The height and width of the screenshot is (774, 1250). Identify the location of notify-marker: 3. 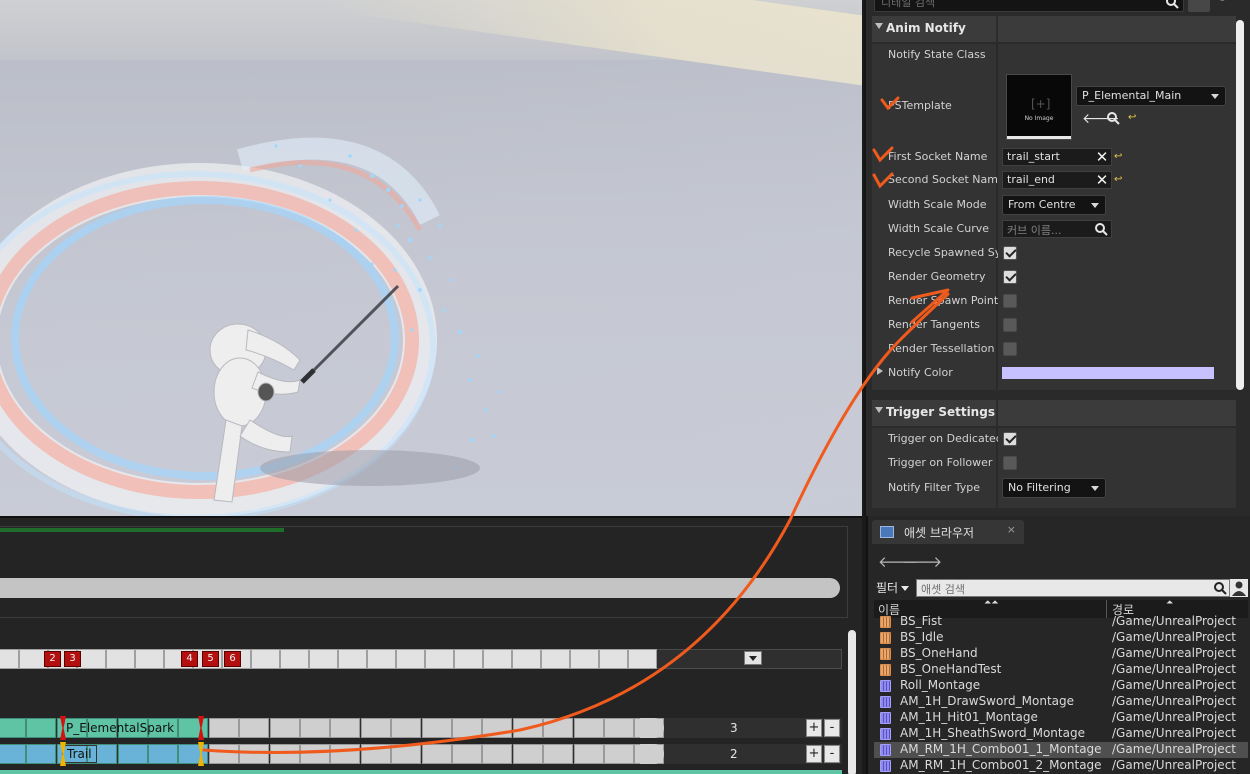
(72, 659).